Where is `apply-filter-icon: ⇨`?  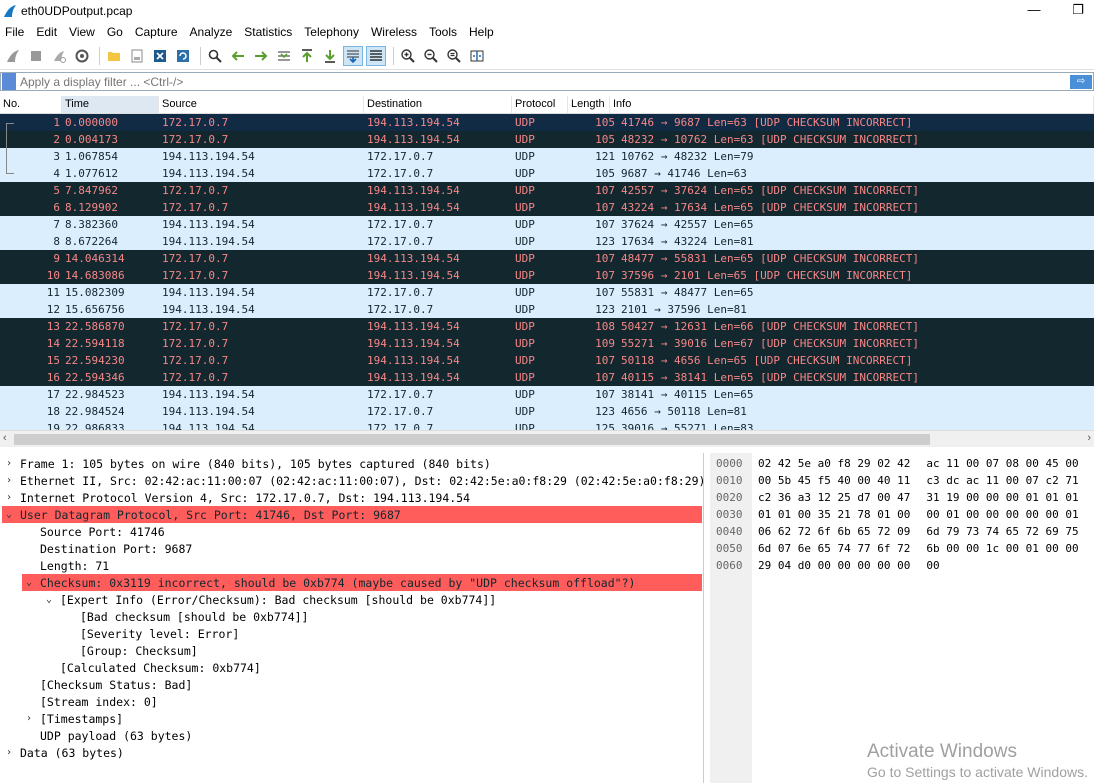
apply-filter-icon: ⇨ is located at coordinates (1081, 81).